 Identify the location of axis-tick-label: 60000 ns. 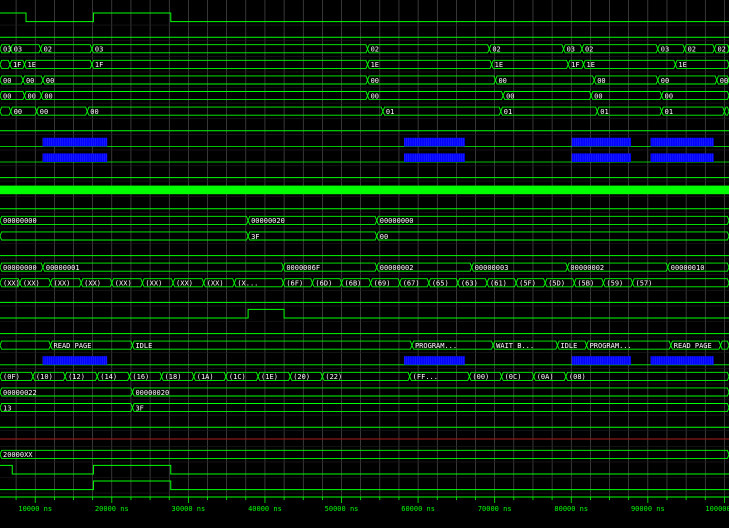
(418, 509).